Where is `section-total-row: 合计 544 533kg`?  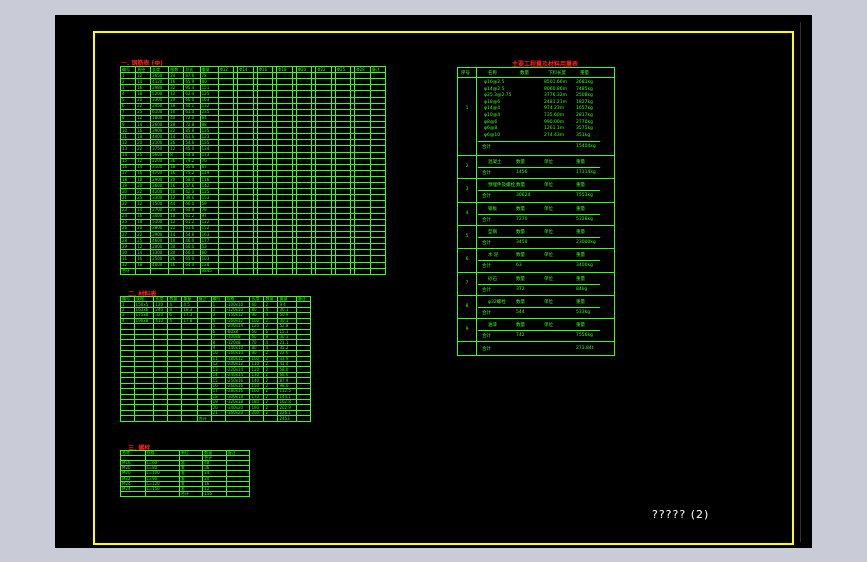 section-total-row: 合计 544 533kg is located at coordinates (543, 312).